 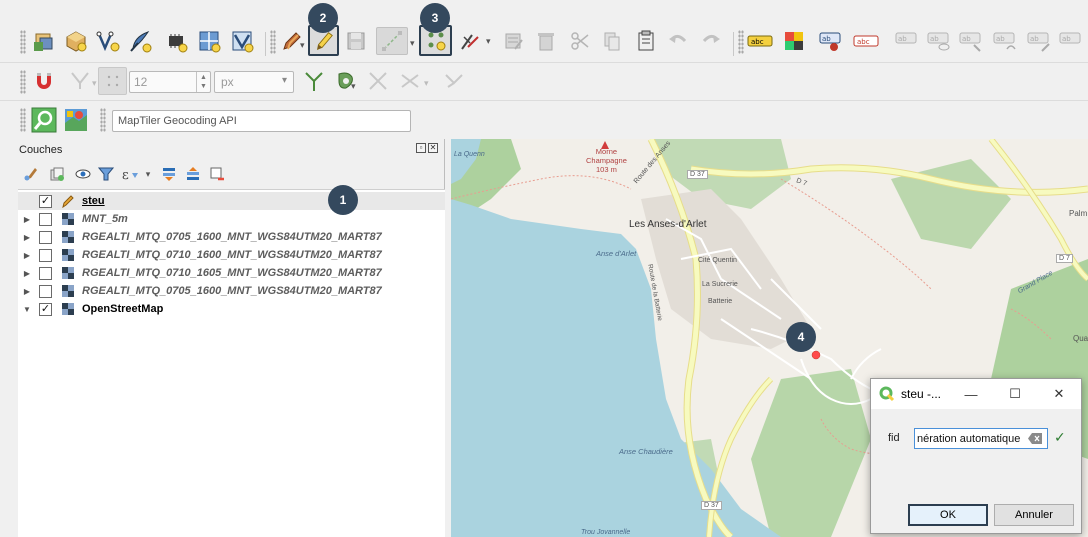 I want to click on snap-unit-select: px ▾, so click(x=254, y=82).